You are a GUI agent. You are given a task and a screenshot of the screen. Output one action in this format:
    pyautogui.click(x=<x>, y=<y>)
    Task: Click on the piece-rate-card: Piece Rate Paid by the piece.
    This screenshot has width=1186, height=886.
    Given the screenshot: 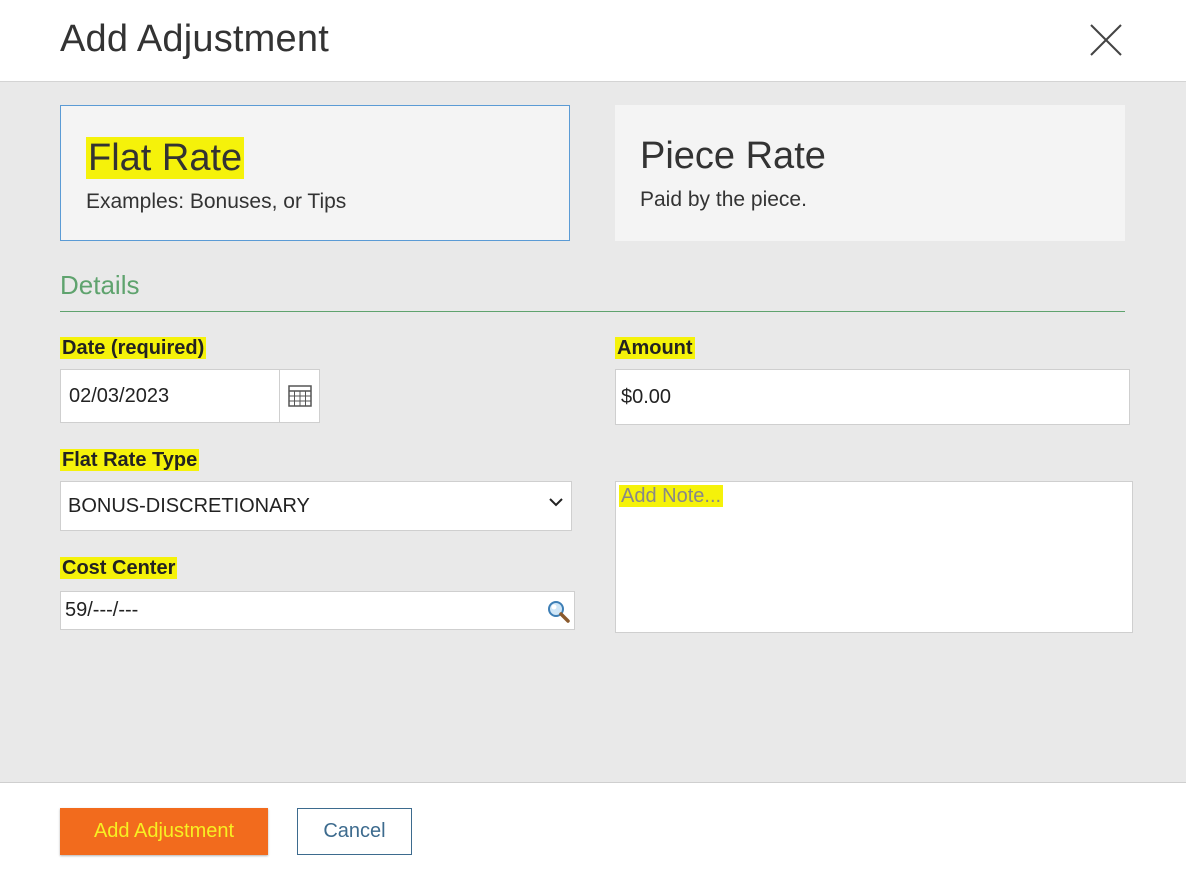 What is the action you would take?
    pyautogui.click(x=870, y=173)
    